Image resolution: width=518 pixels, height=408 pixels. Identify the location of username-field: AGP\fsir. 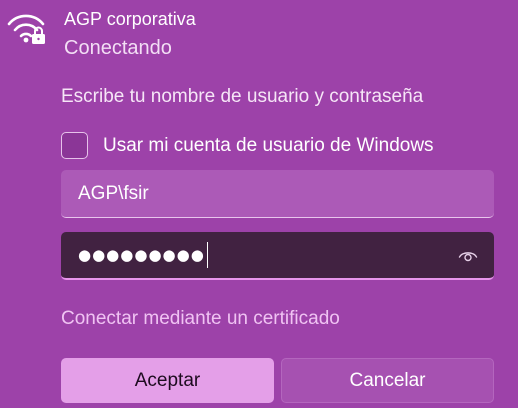
(277, 194).